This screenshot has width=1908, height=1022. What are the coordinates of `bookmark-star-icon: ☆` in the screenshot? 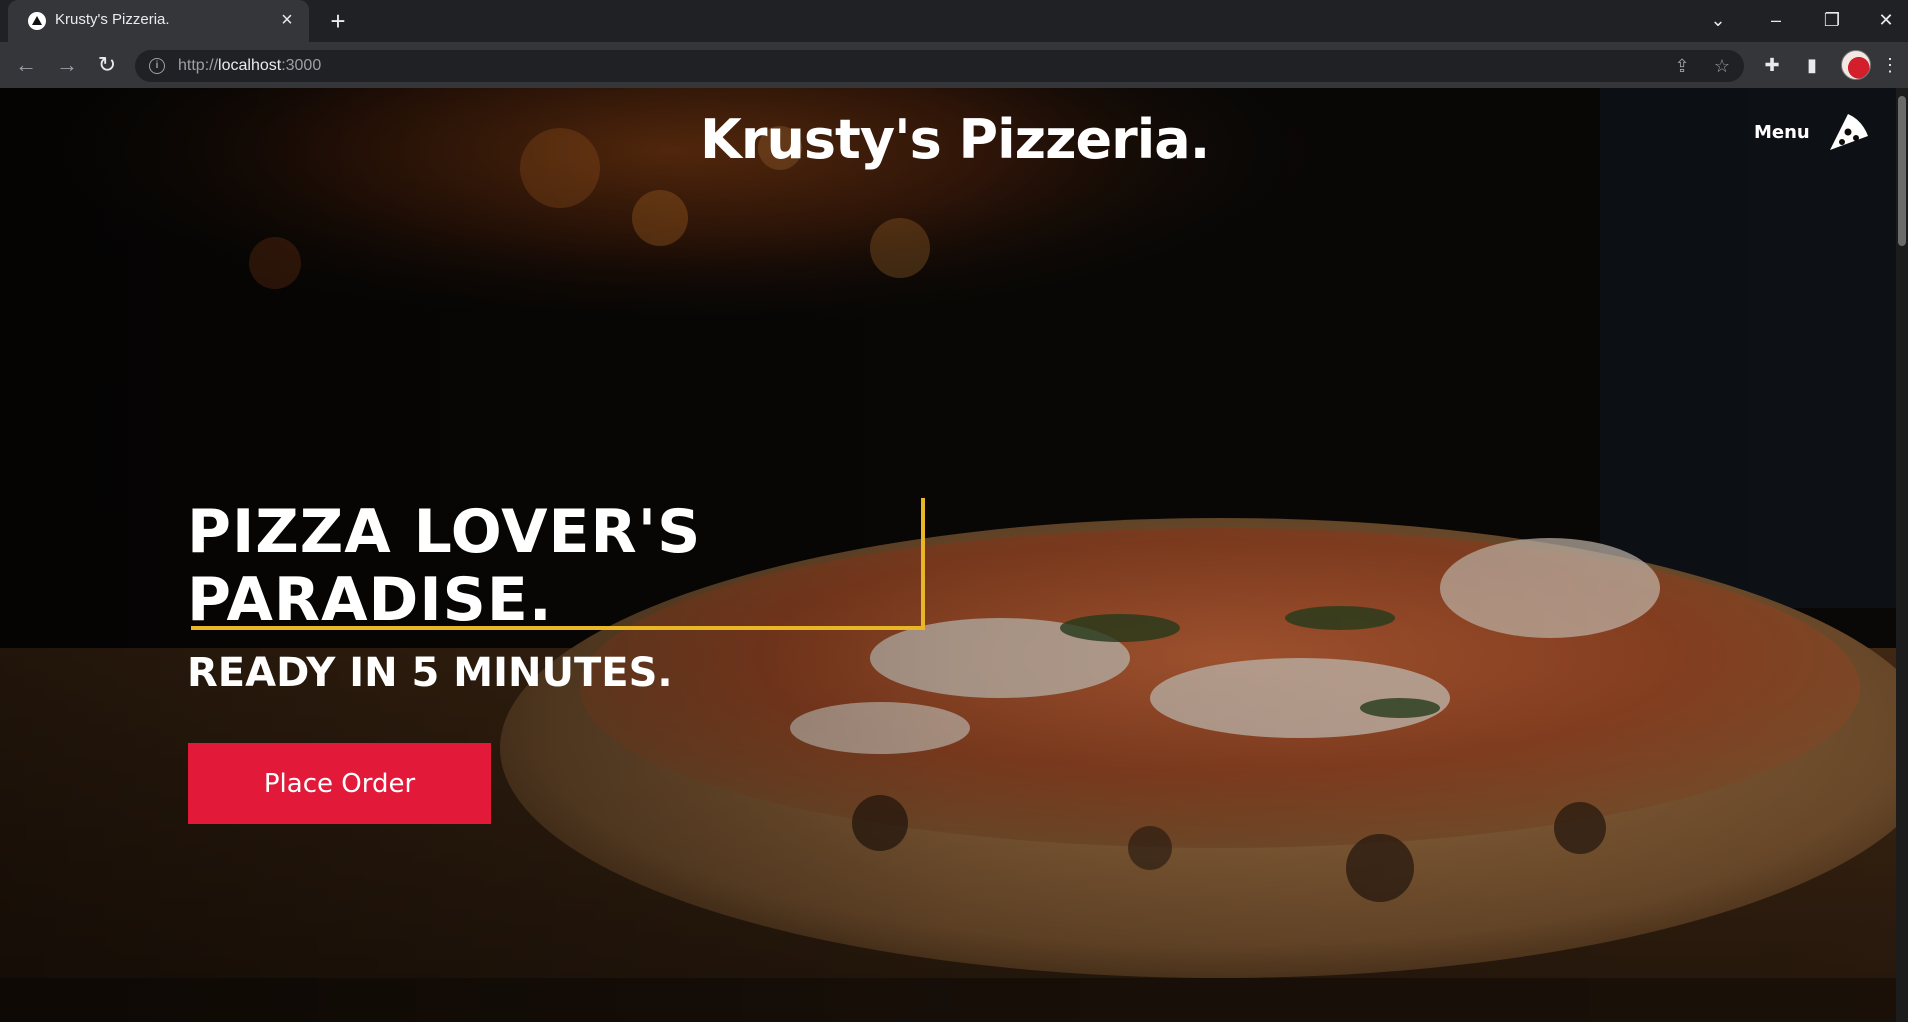 It's located at (1722, 66).